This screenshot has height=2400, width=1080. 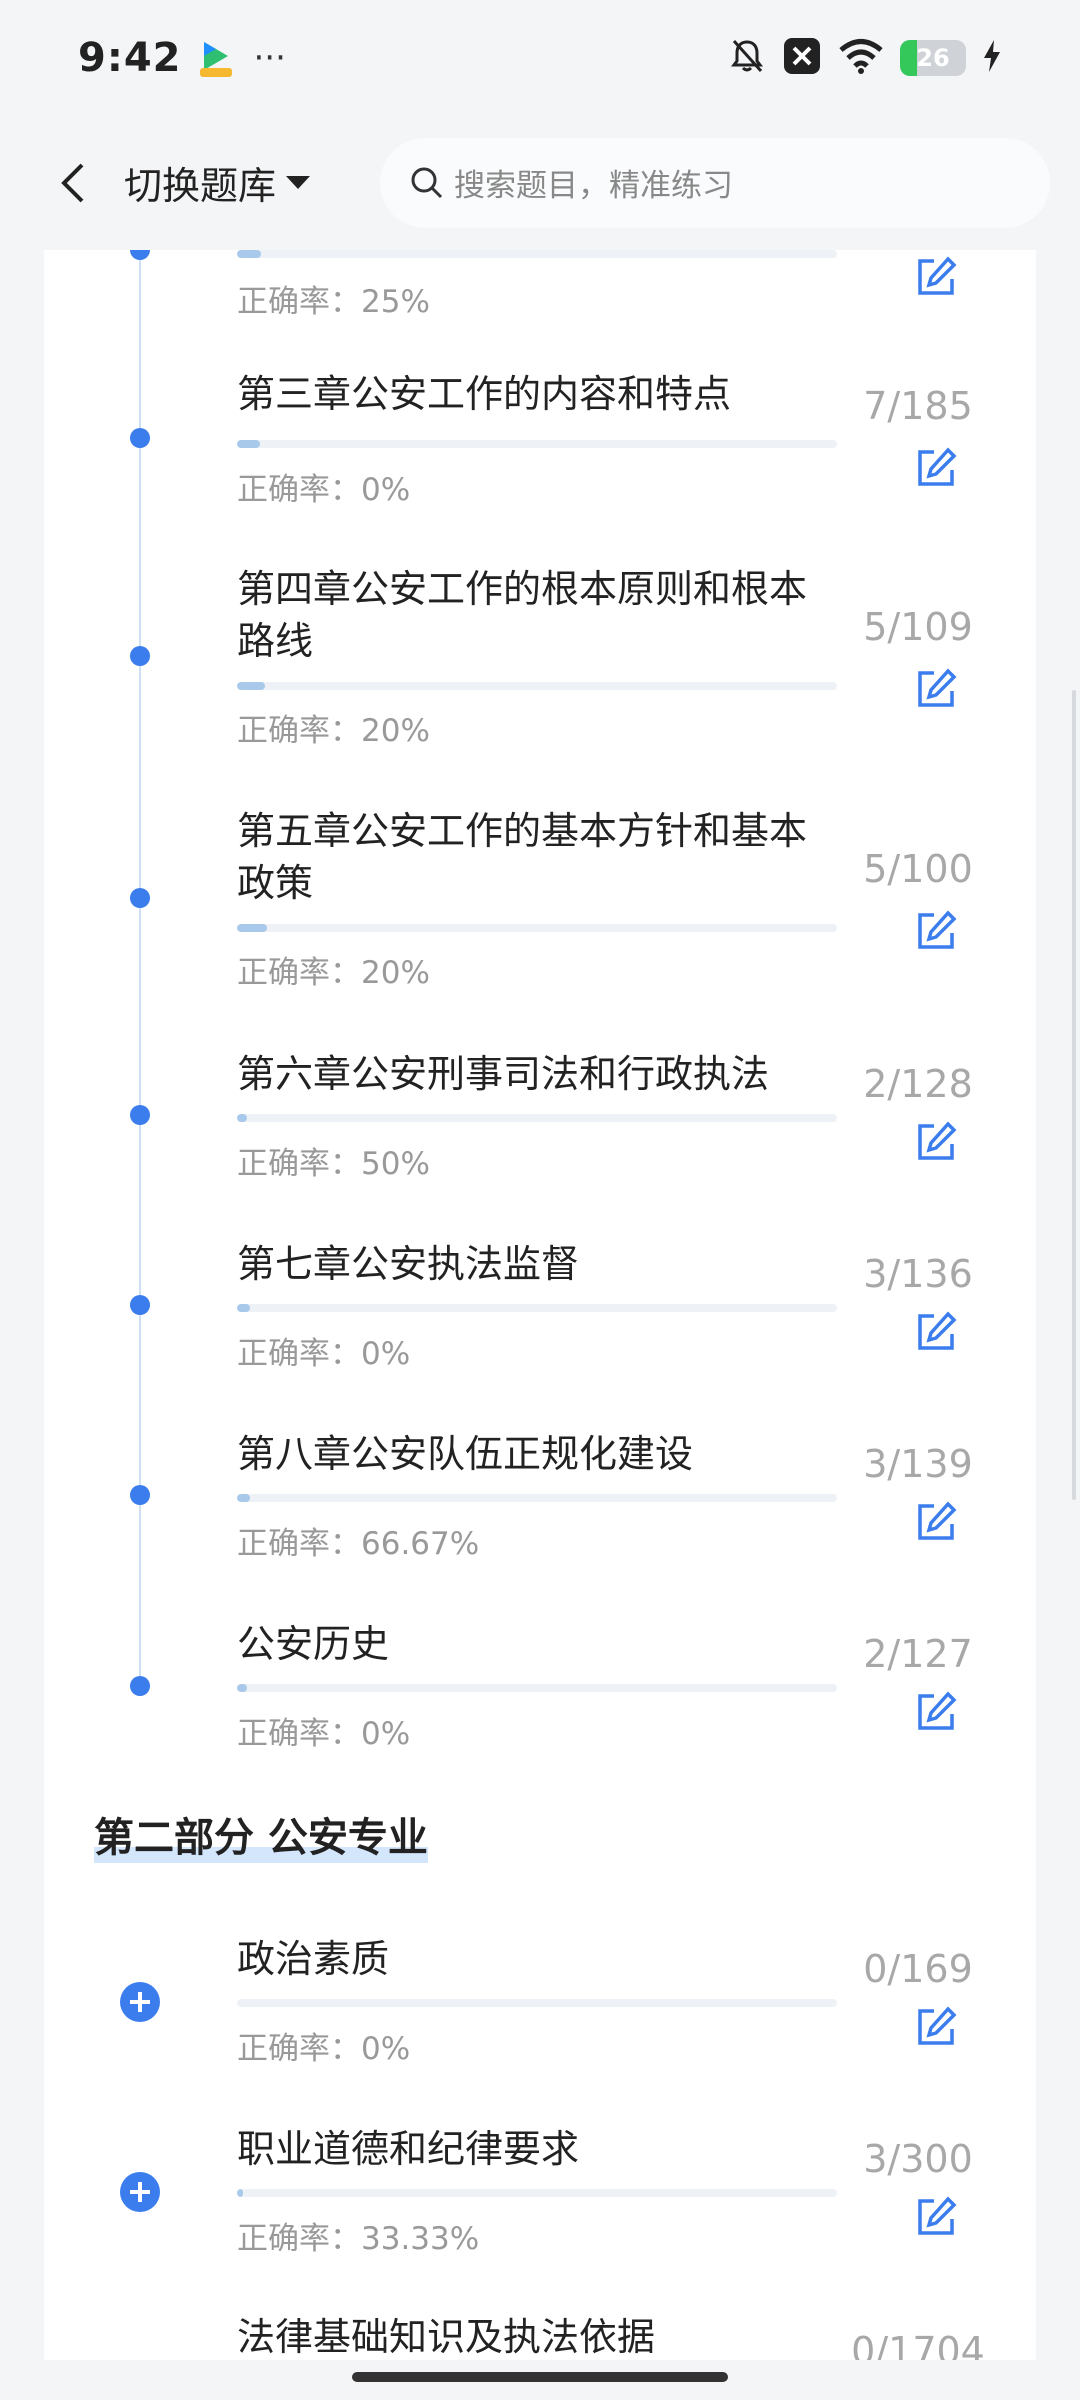 I want to click on scrollbar, so click(x=1074, y=1095).